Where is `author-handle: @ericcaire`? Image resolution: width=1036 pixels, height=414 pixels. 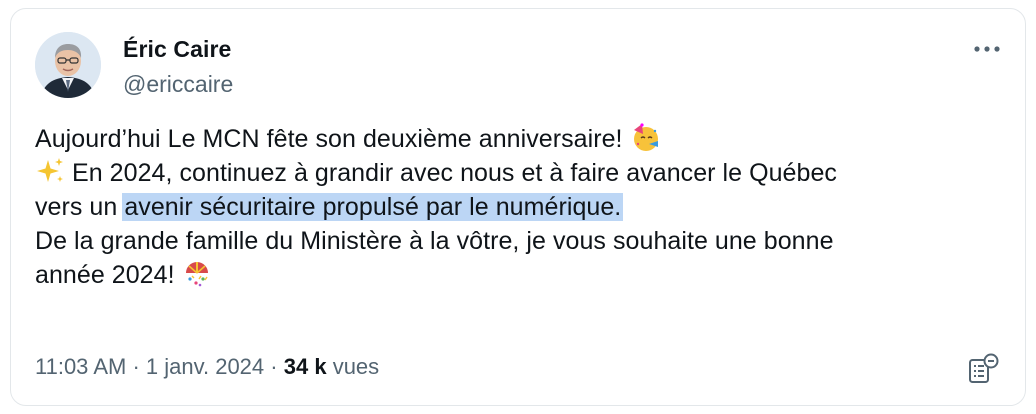
author-handle: @ericcaire is located at coordinates (178, 84).